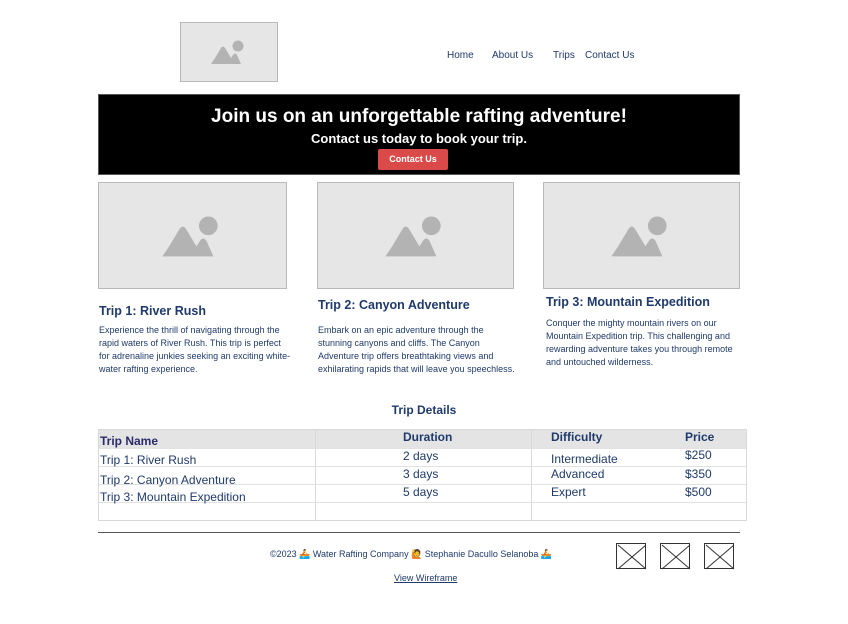 The height and width of the screenshot is (624, 848). What do you see at coordinates (428, 437) in the screenshot?
I see `header-duration: Duration` at bounding box center [428, 437].